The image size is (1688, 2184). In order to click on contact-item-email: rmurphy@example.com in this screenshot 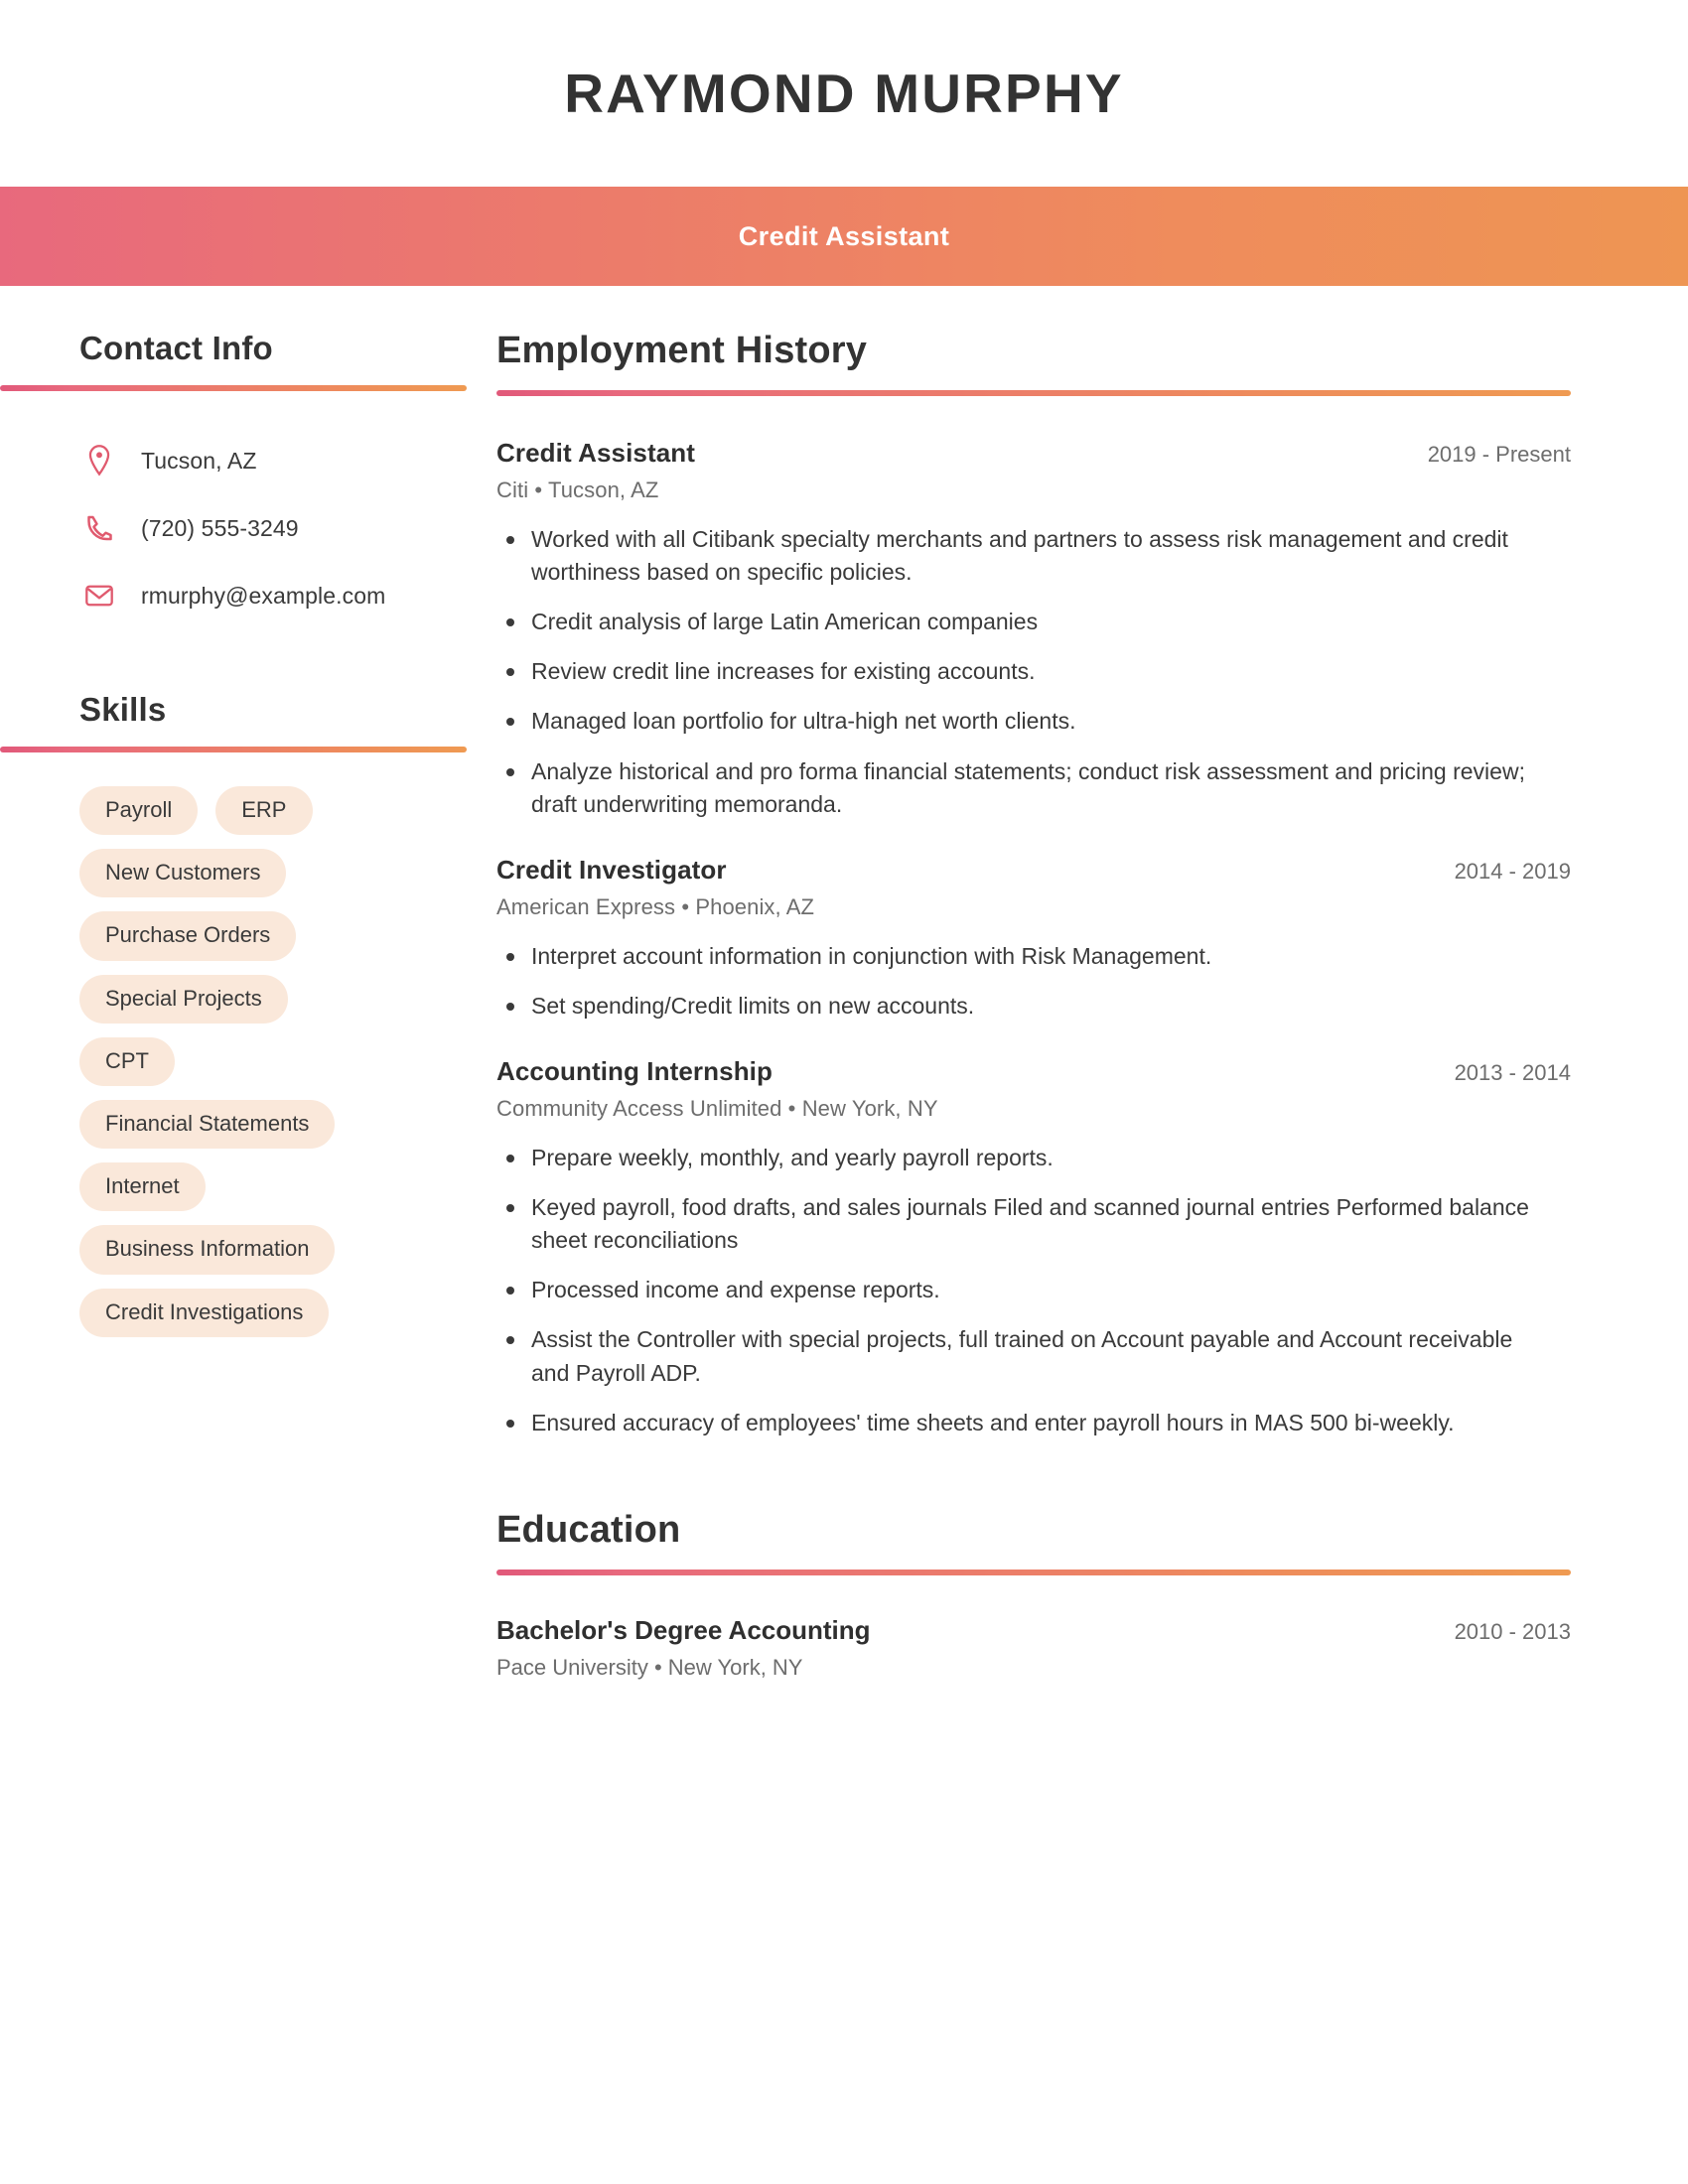, I will do `click(287, 595)`.